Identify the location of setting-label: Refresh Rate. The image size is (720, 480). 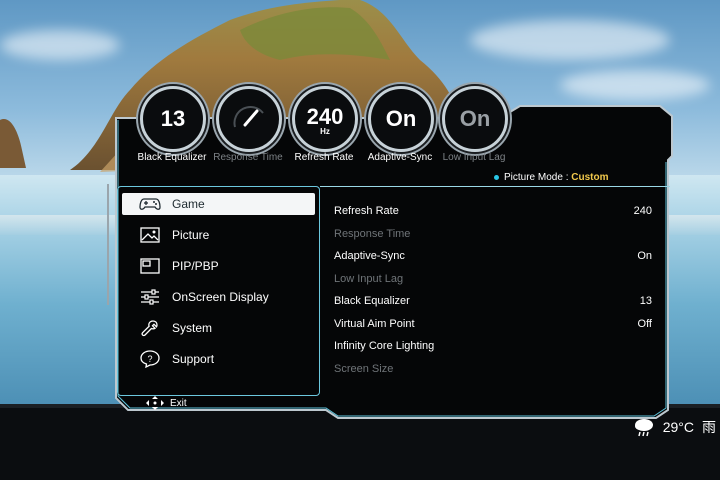
(366, 211).